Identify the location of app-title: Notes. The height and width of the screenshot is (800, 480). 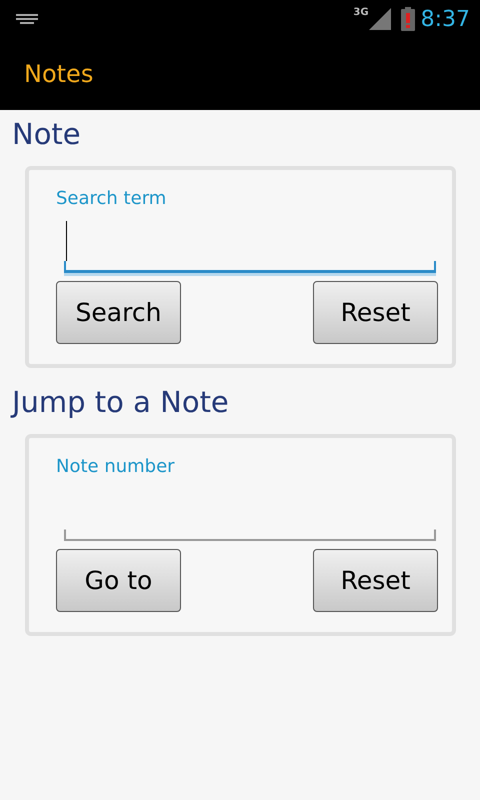
(59, 74).